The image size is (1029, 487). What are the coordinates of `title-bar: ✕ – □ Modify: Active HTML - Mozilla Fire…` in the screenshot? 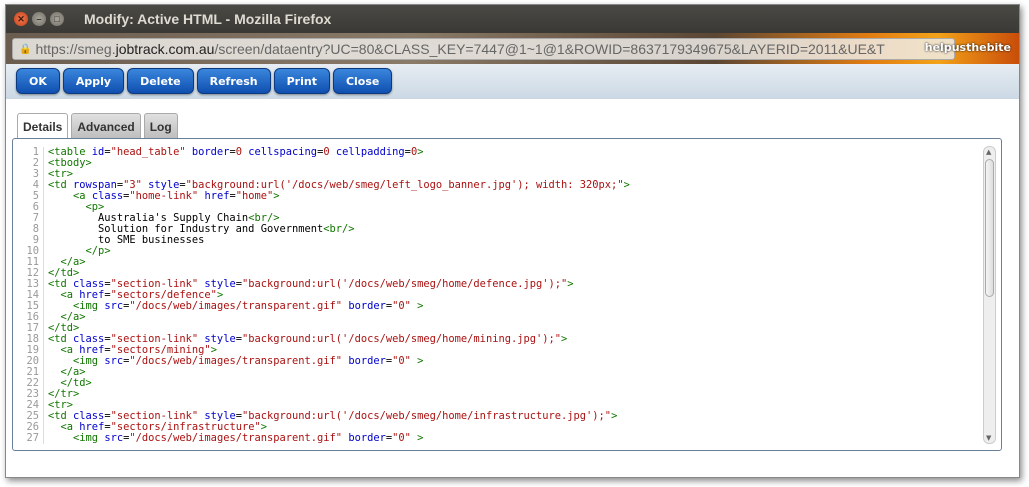 It's located at (512, 19).